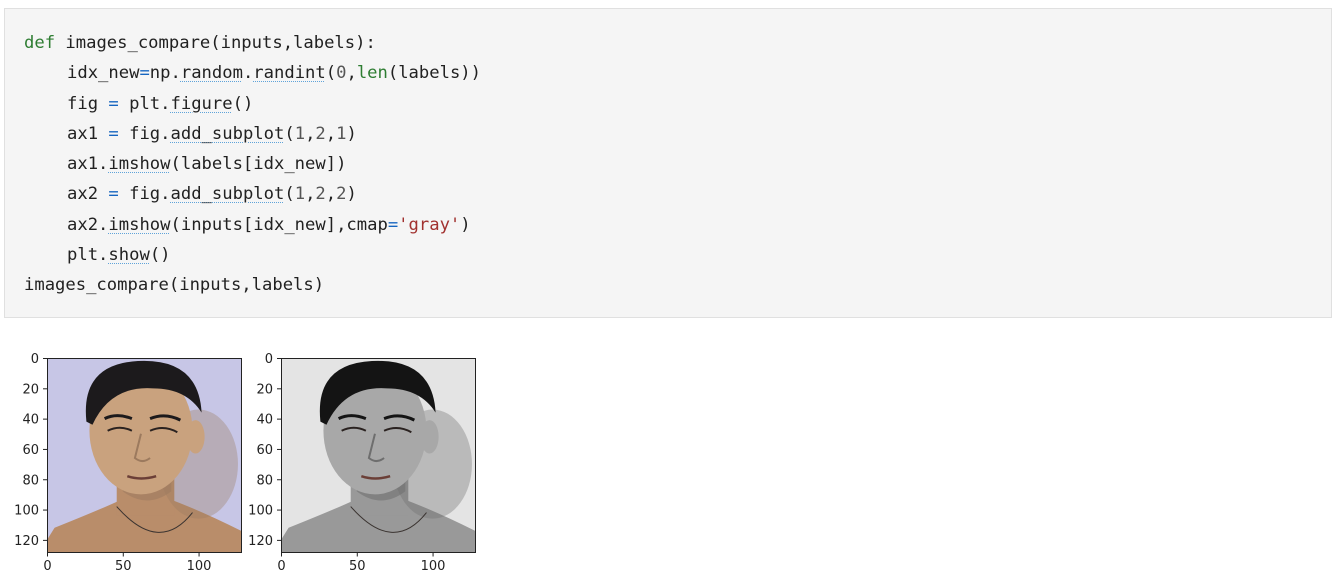 The width and height of the screenshot is (1342, 586). I want to click on code-token: ax2., so click(88, 224).